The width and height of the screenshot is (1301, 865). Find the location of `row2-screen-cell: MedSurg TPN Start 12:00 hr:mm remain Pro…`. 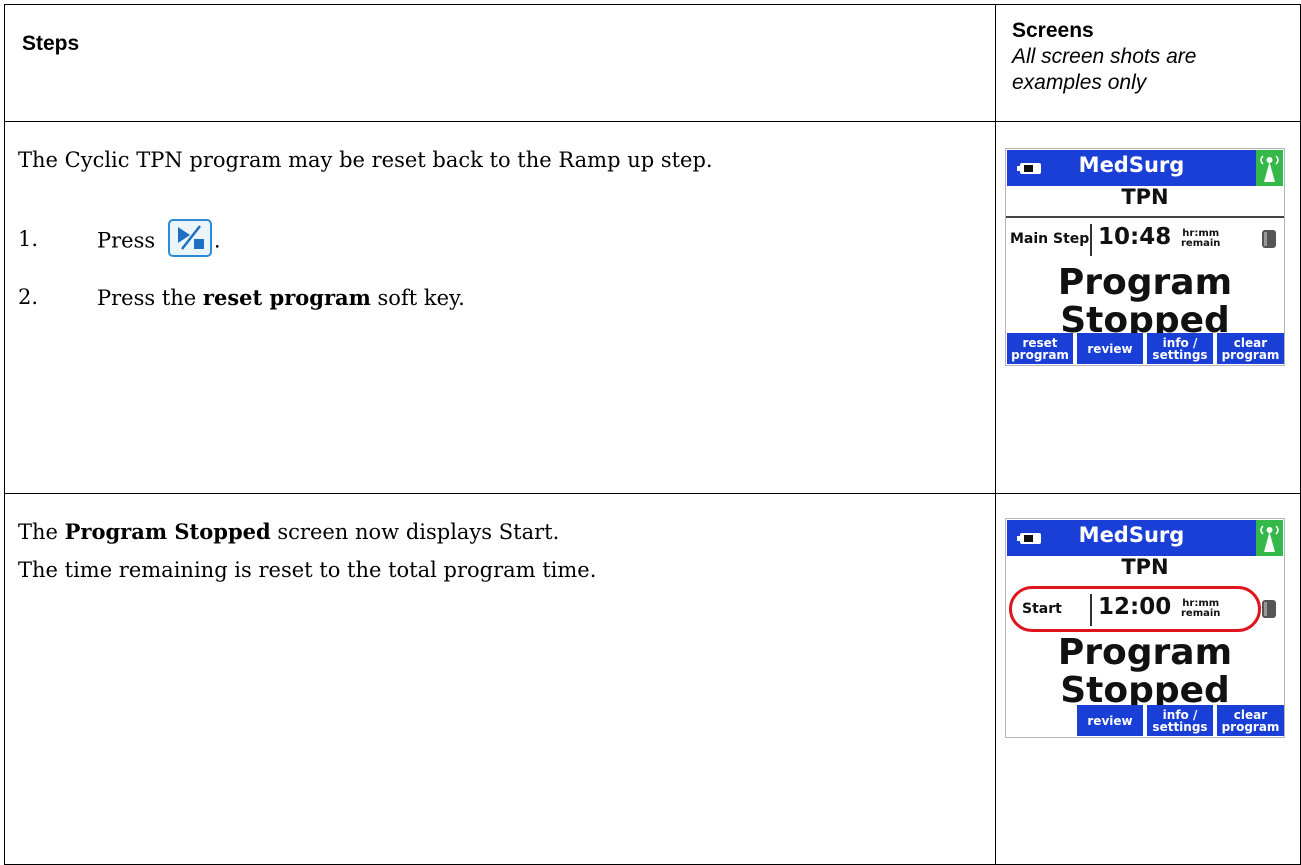

row2-screen-cell: MedSurg TPN Start 12:00 hr:mm remain Pro… is located at coordinates (1148, 679).